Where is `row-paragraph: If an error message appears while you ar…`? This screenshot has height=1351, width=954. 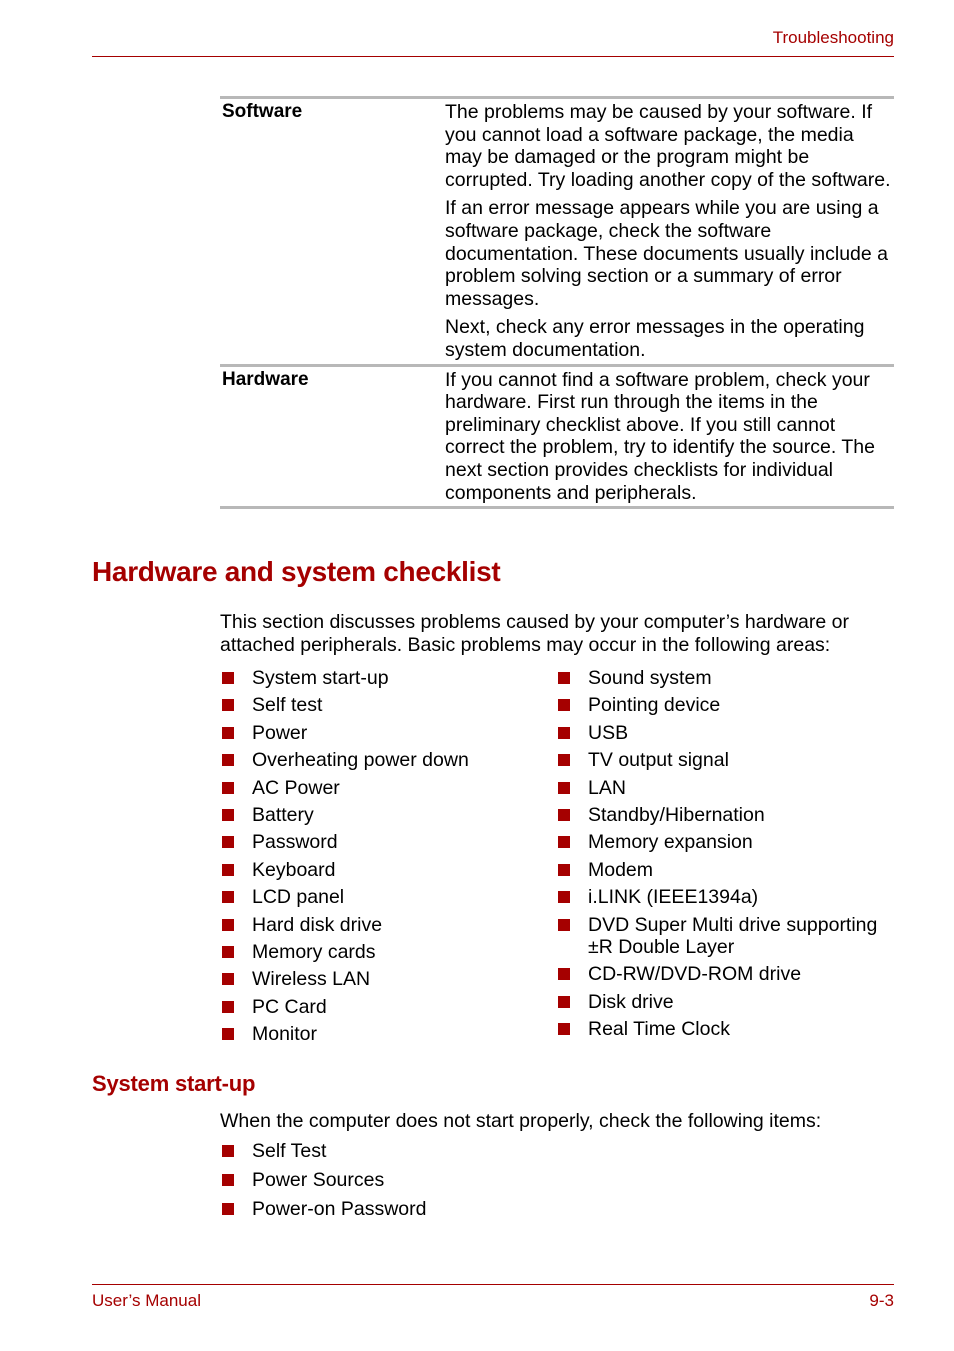 row-paragraph: If an error message appears while you ar… is located at coordinates (666, 253).